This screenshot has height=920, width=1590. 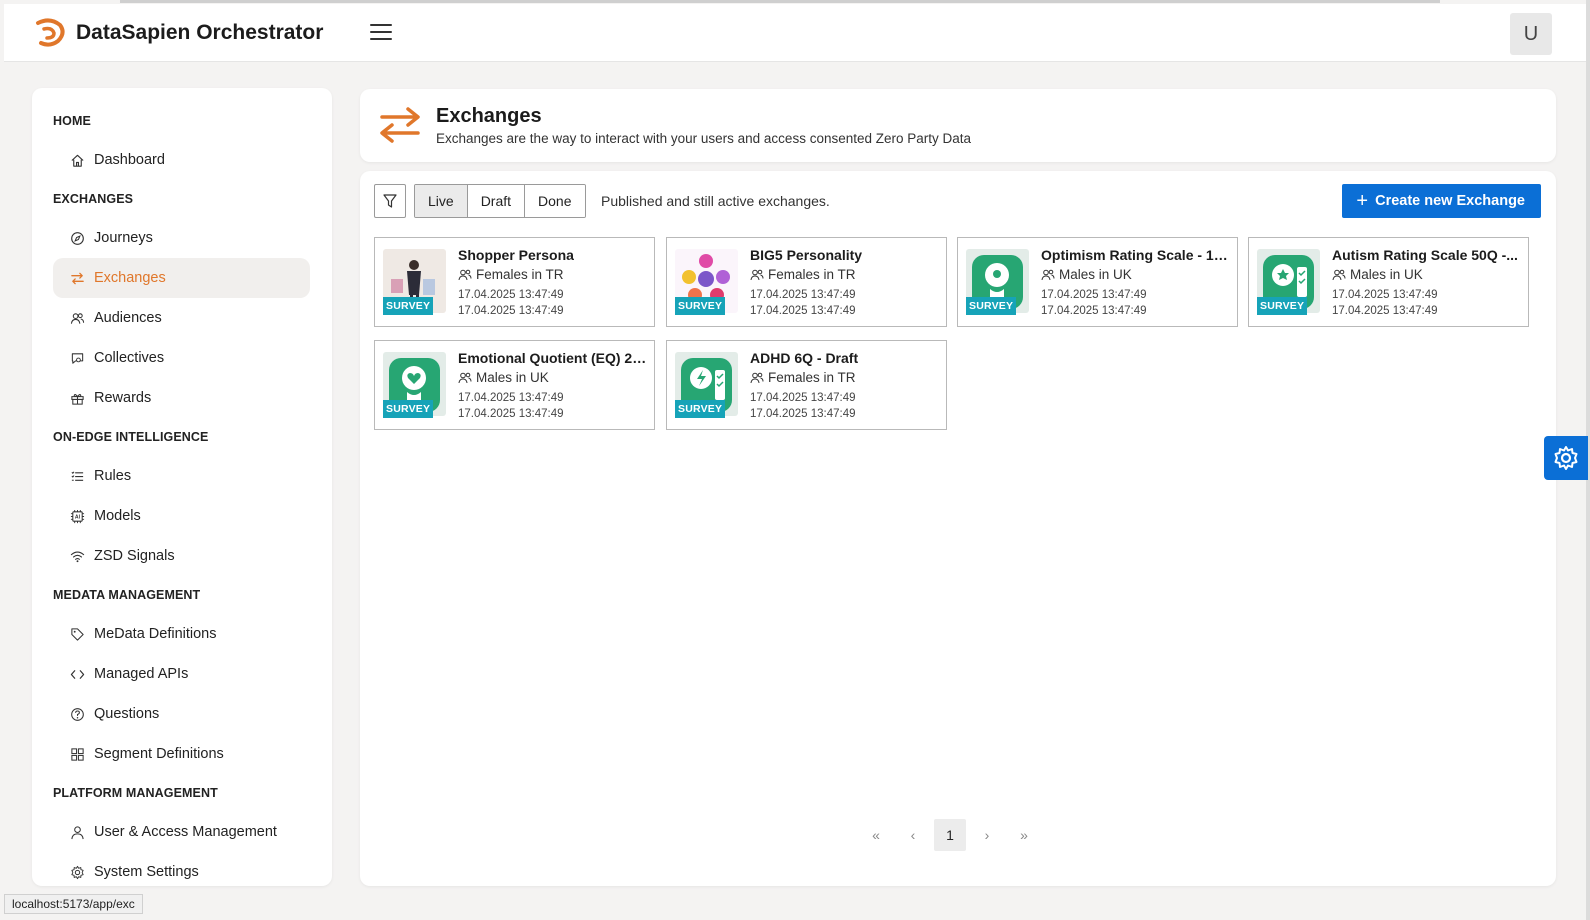 What do you see at coordinates (876, 835) in the screenshot?
I see `first-page-button: «` at bounding box center [876, 835].